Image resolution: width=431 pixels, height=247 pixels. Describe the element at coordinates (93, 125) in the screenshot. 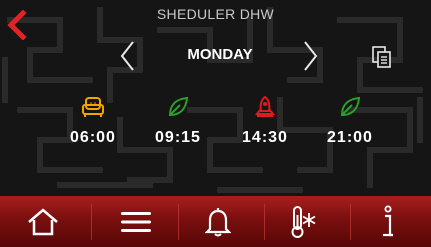

I see `schedule-slot-1: 06:00` at that location.